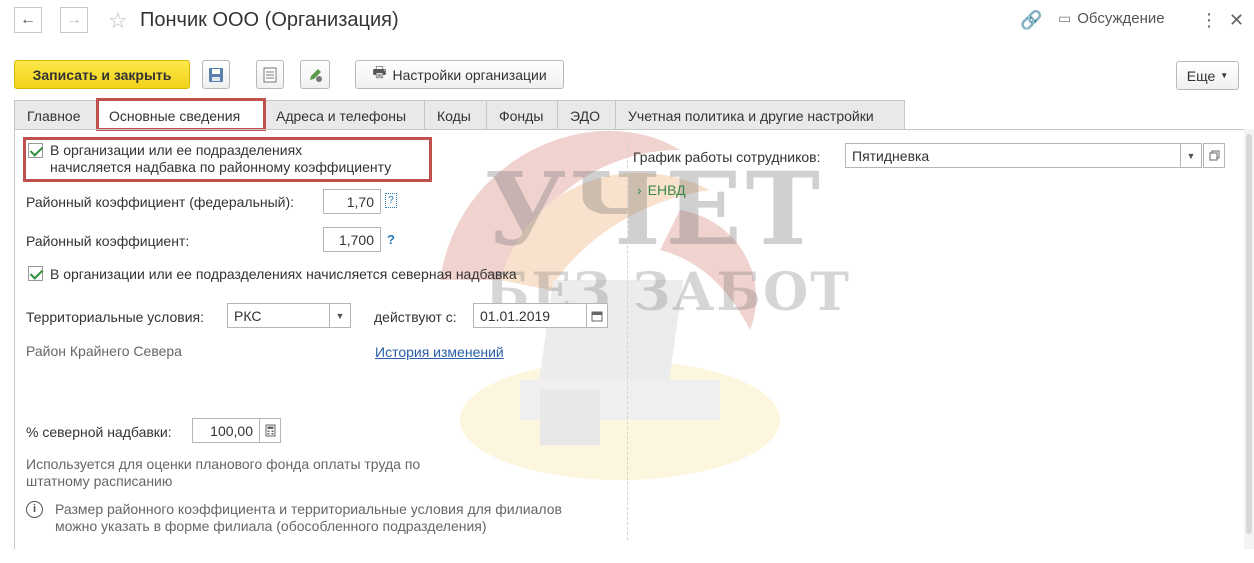 Image resolution: width=1254 pixels, height=563 pixels. Describe the element at coordinates (55, 115) in the screenshot. I see `tab-main: Главное` at that location.